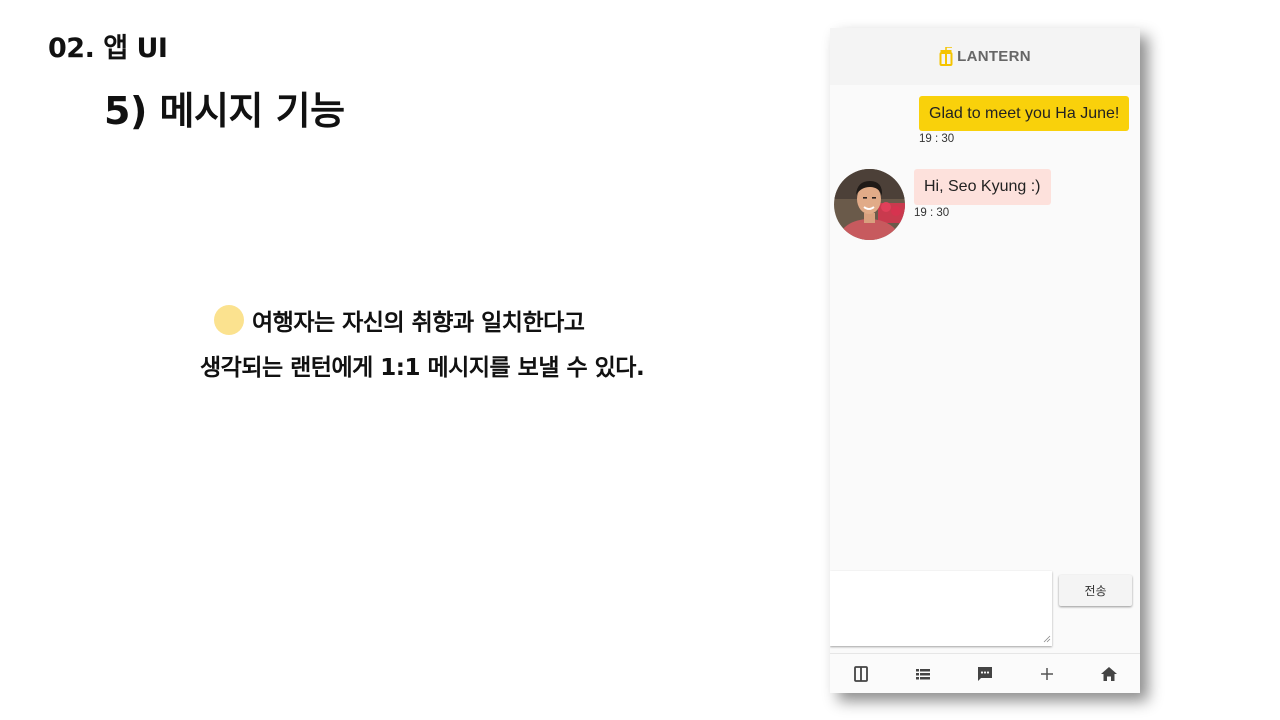 Image resolution: width=1280 pixels, height=720 pixels. Describe the element at coordinates (941, 608) in the screenshot. I see `message-input` at that location.